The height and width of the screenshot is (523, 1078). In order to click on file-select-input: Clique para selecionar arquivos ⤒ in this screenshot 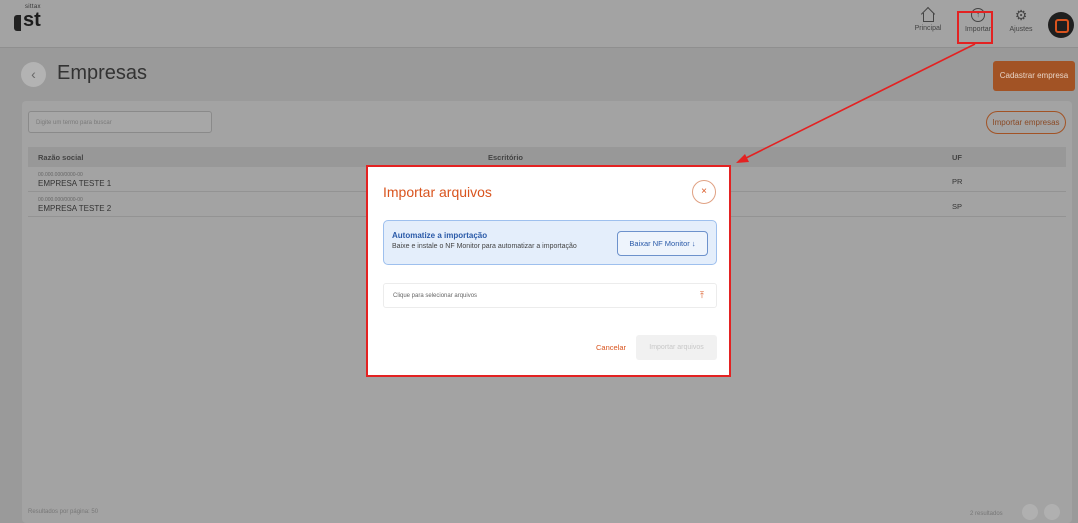, I will do `click(550, 295)`.